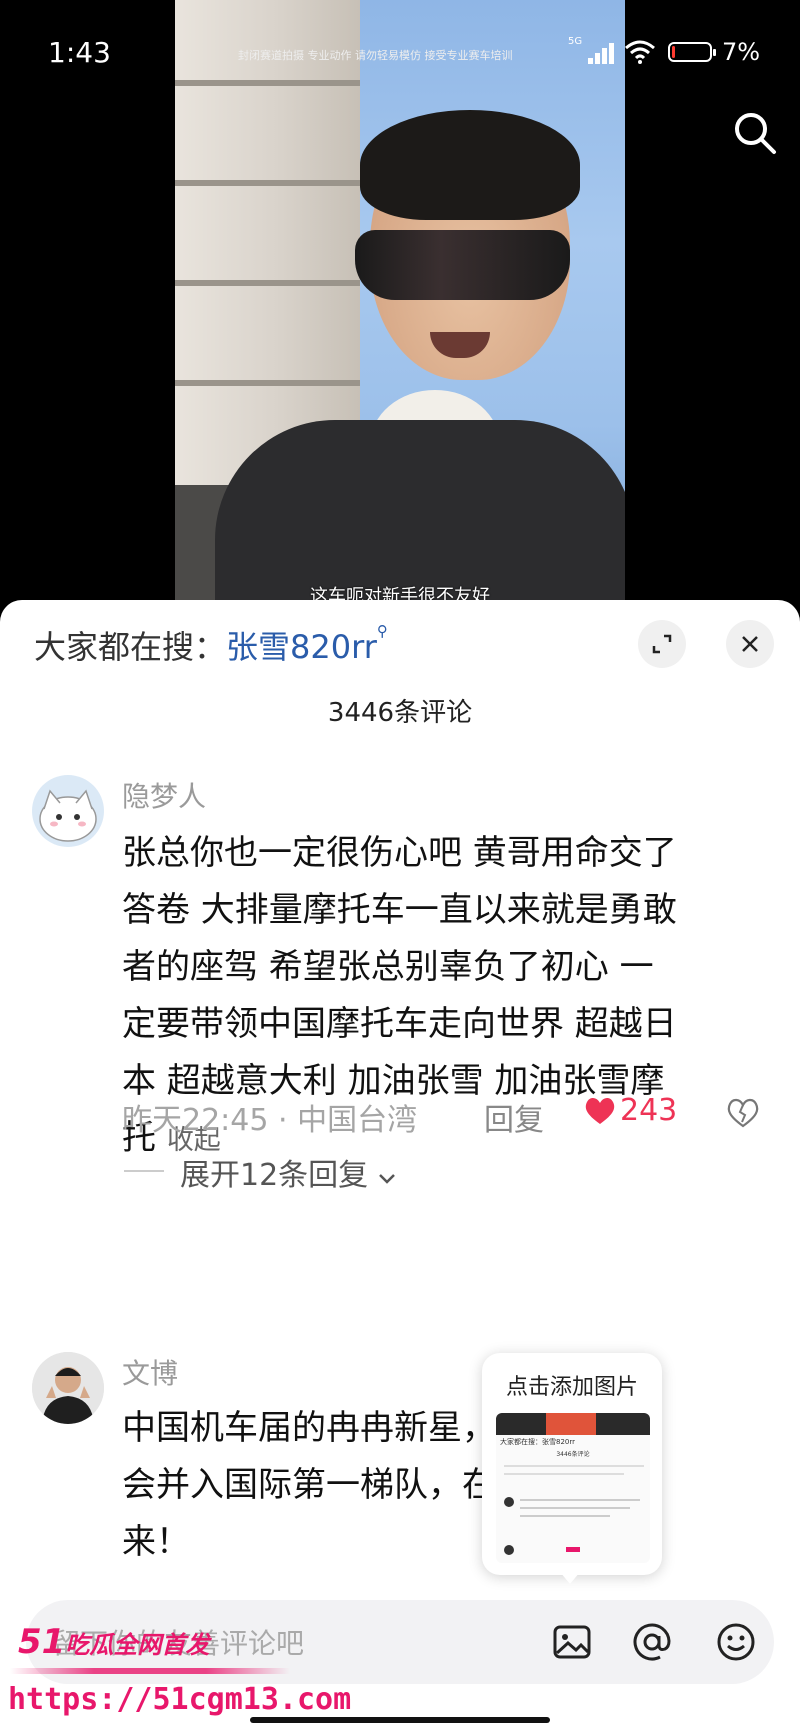  I want to click on comment-author: 文博, so click(150, 1372).